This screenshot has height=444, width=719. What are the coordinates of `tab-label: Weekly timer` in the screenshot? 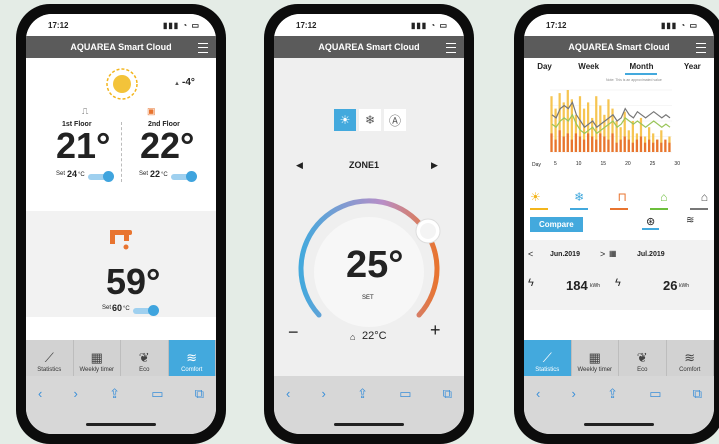 It's located at (595, 370).